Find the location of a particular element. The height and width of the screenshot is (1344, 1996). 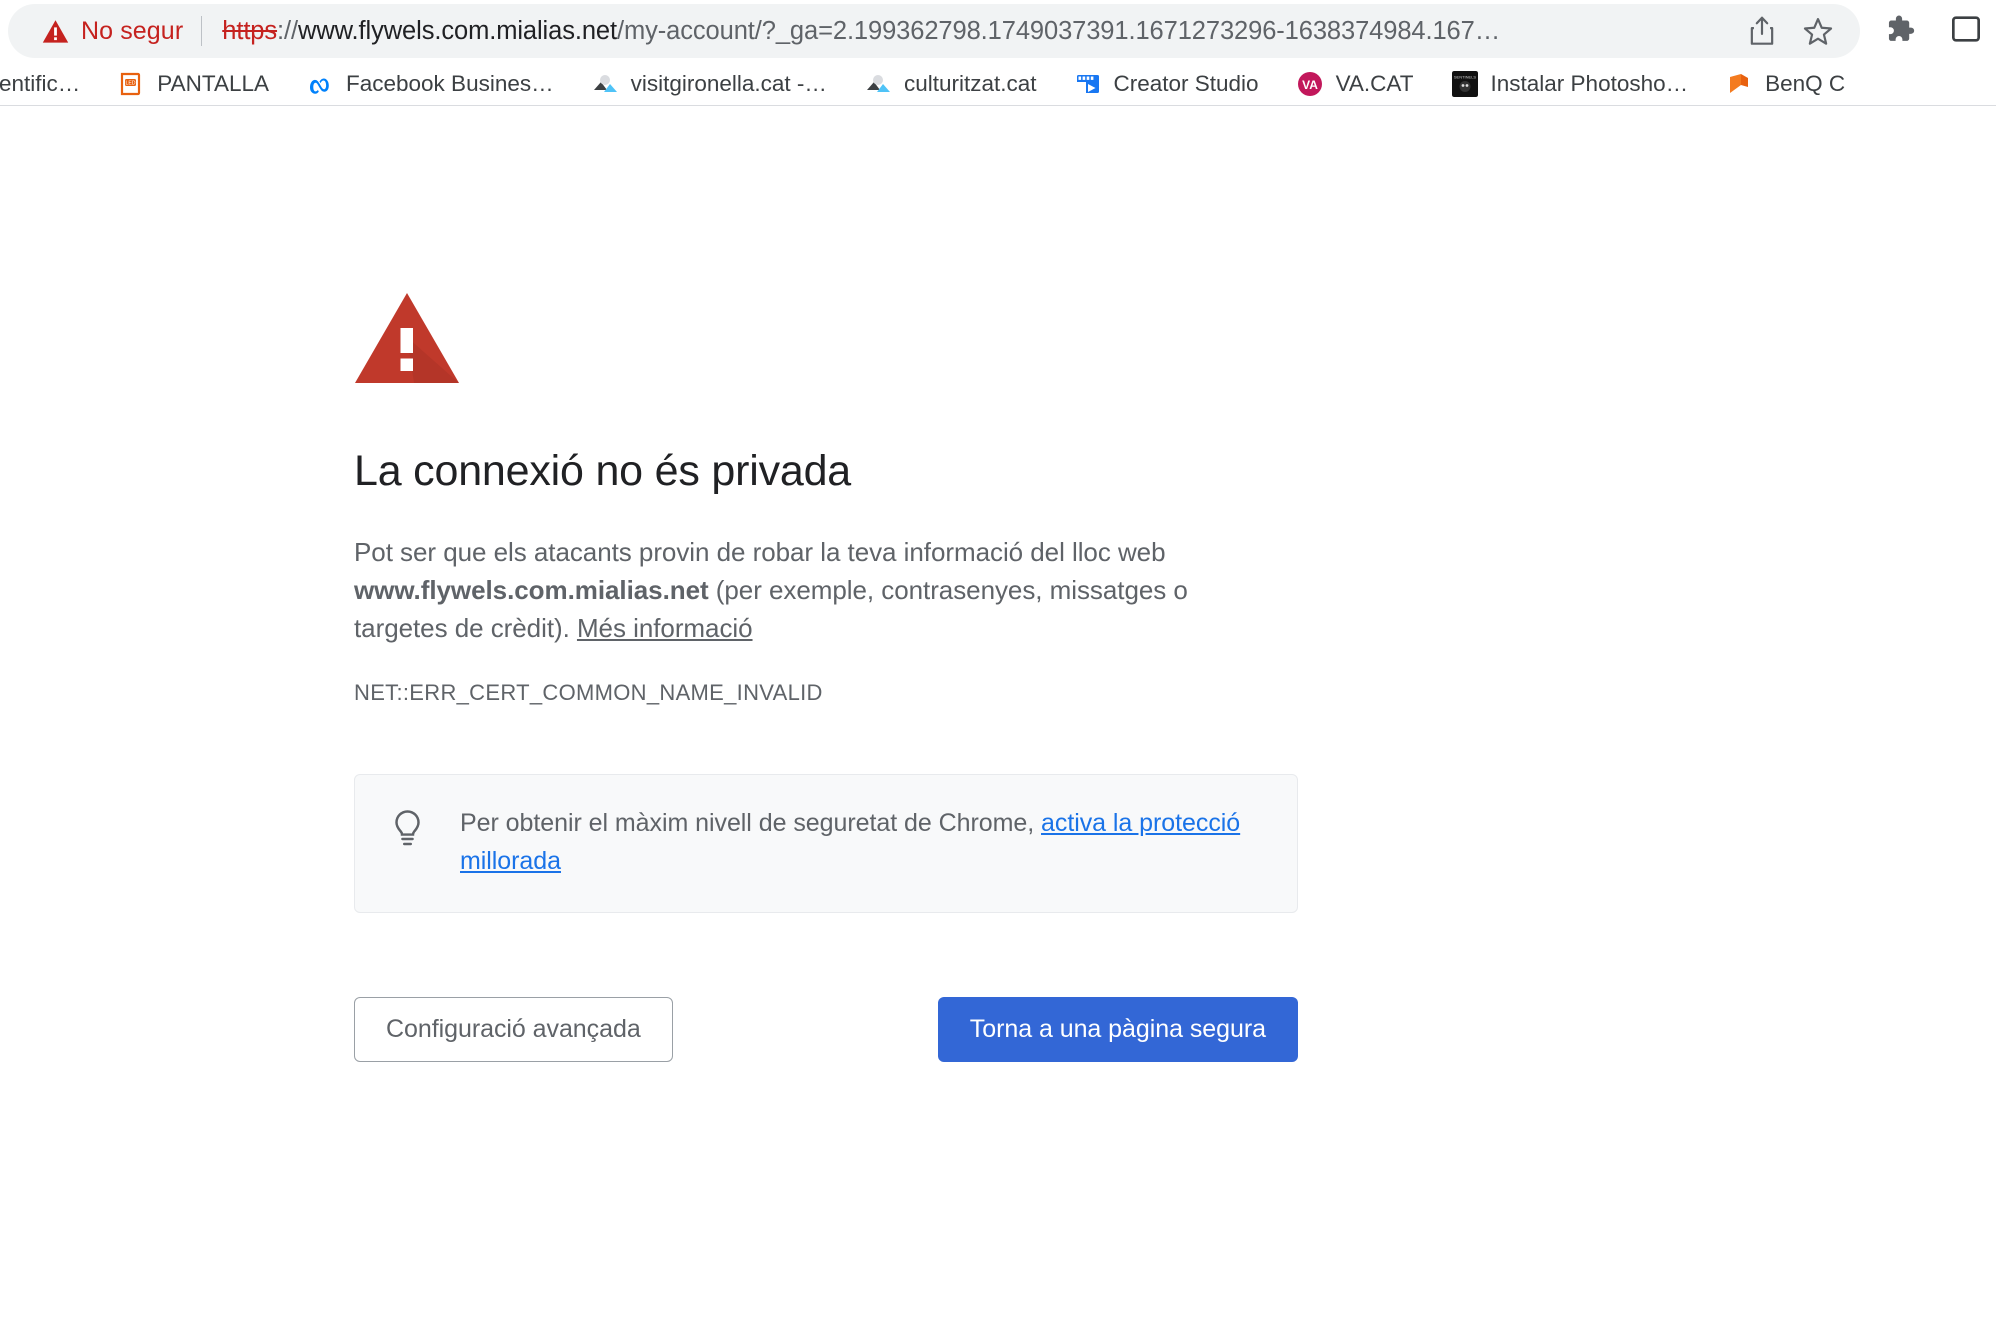

more-info-link: Més informació is located at coordinates (665, 628).